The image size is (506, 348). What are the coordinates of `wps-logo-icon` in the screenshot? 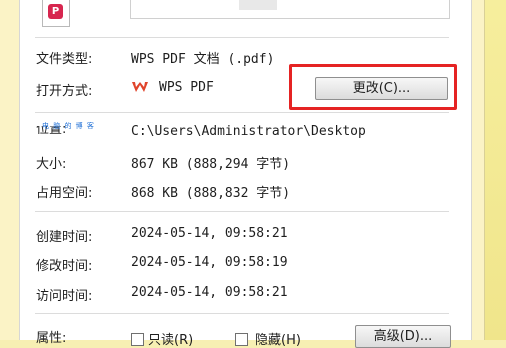 It's located at (140, 87).